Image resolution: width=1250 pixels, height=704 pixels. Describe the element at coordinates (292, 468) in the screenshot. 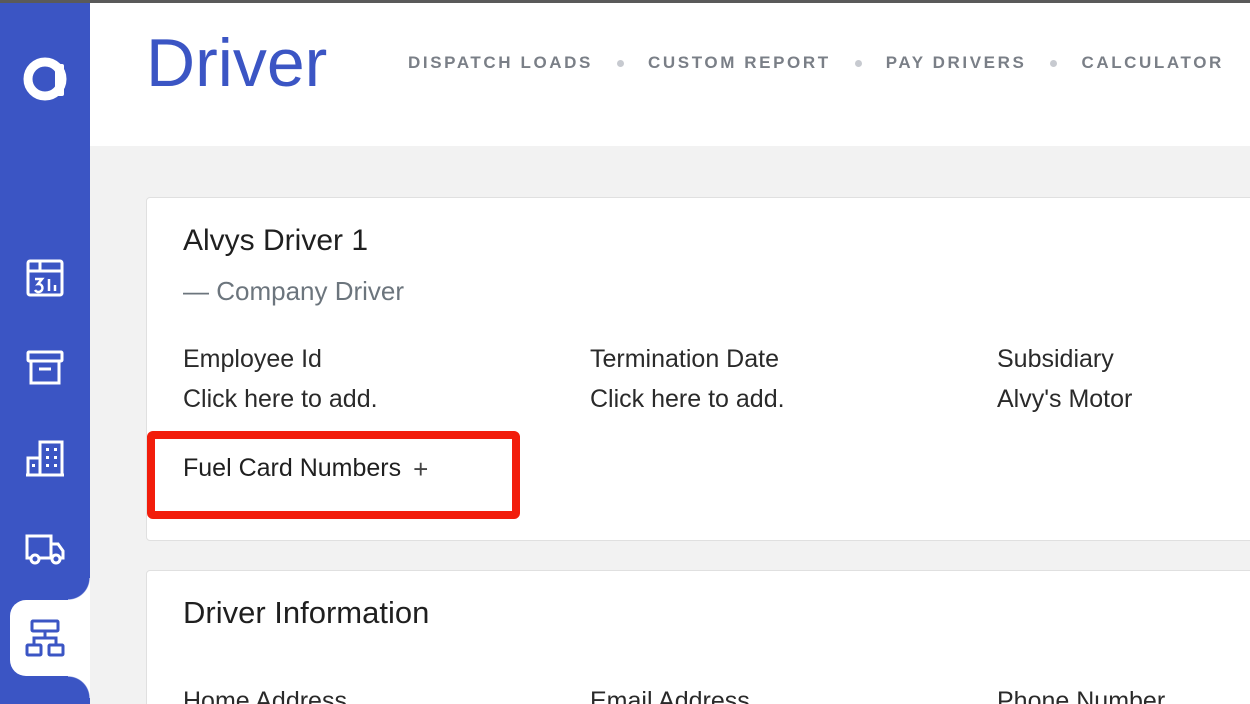

I see `fuel-card-numbers-label: Fuel Card Numbers` at that location.